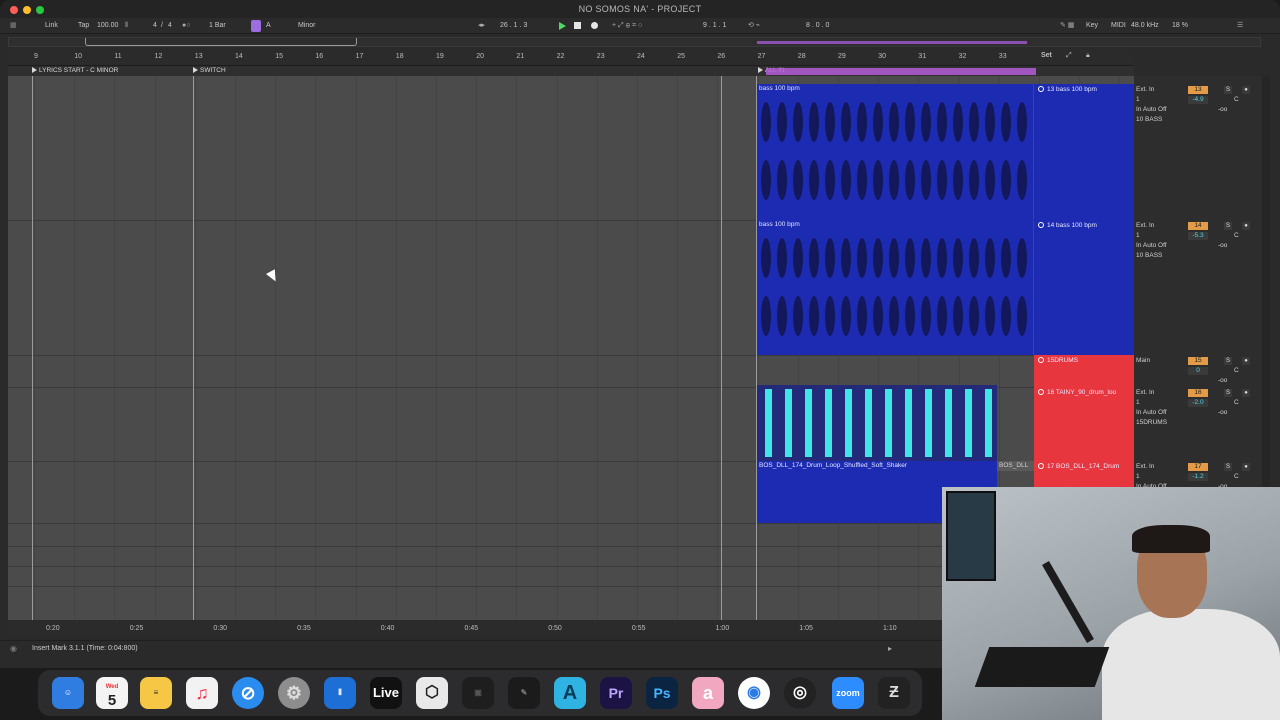  I want to click on session-slot-13: 13 bass 100 bpm, so click(1084, 152).